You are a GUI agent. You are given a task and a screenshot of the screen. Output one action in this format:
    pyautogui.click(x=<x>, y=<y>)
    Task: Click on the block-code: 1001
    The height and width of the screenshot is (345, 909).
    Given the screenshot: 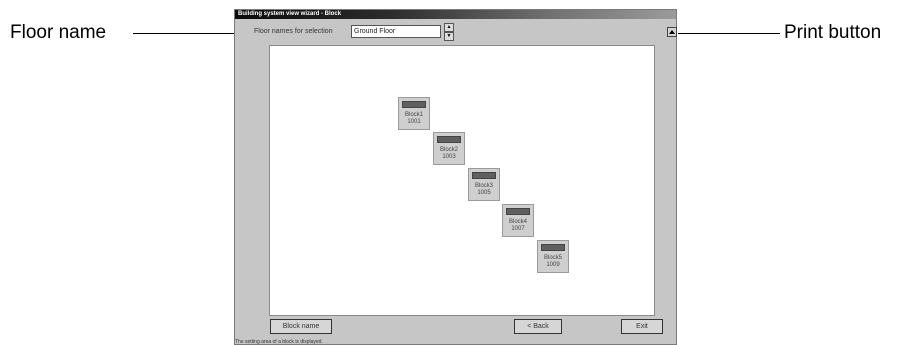 What is the action you would take?
    pyautogui.click(x=414, y=122)
    